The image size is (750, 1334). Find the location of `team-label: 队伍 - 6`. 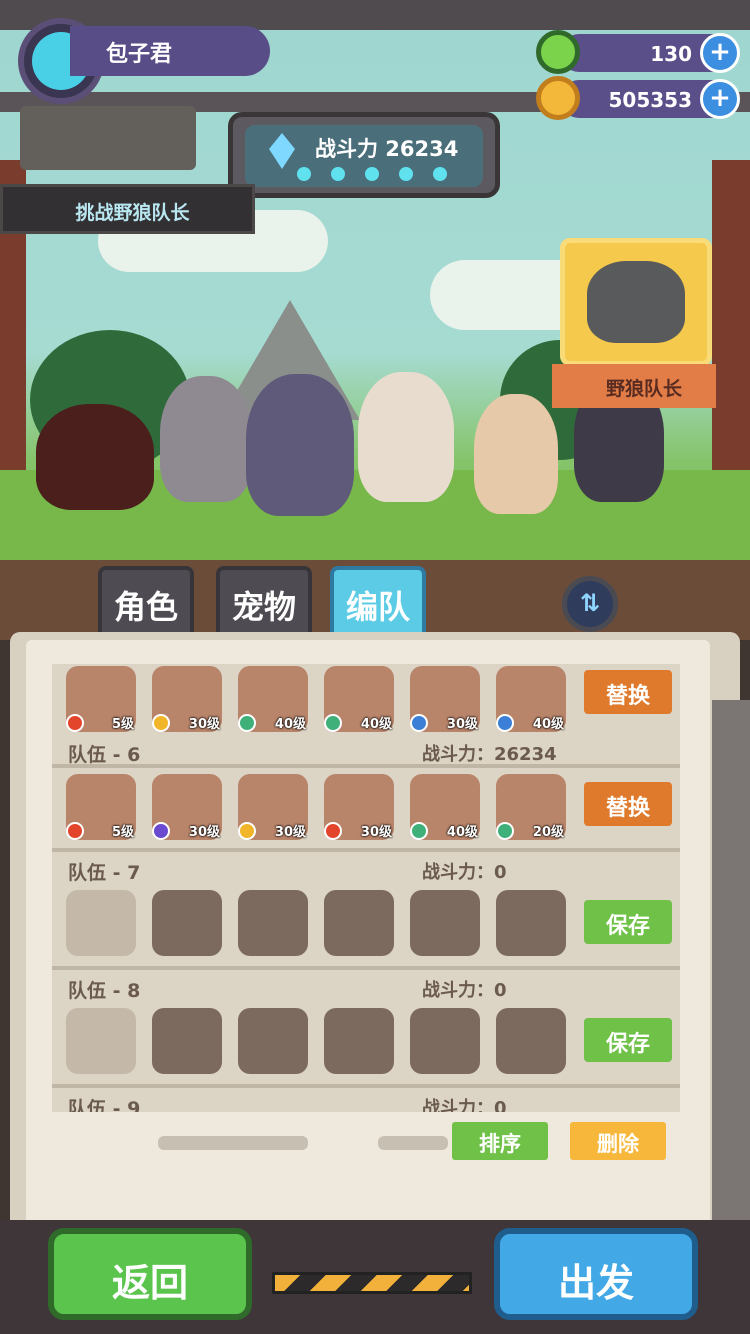

team-label: 队伍 - 6 is located at coordinates (104, 755).